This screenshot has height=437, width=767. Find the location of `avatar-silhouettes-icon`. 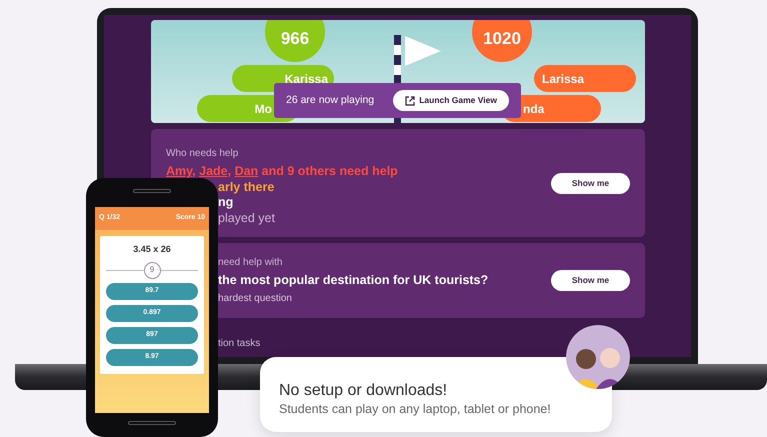

avatar-silhouettes-icon is located at coordinates (598, 357).